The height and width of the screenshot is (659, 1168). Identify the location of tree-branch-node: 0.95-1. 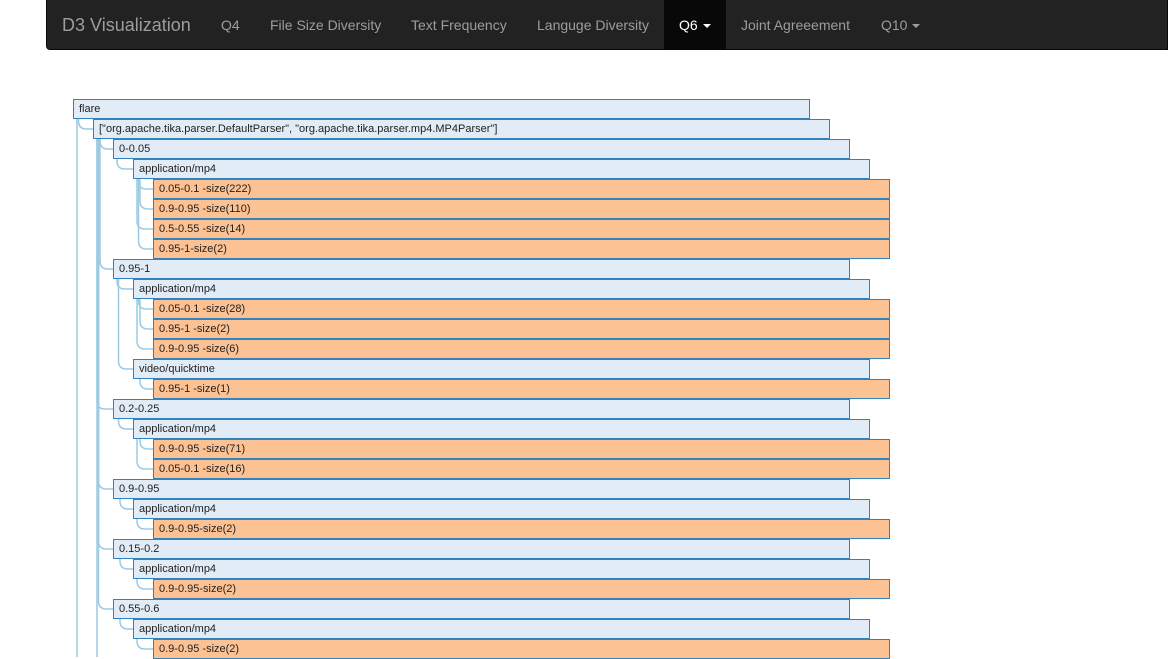
(481, 269).